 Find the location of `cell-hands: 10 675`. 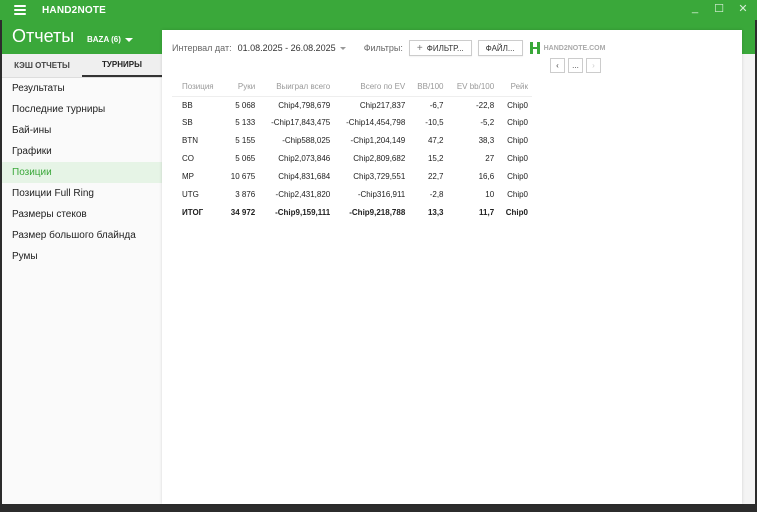

cell-hands: 10 675 is located at coordinates (243, 176).